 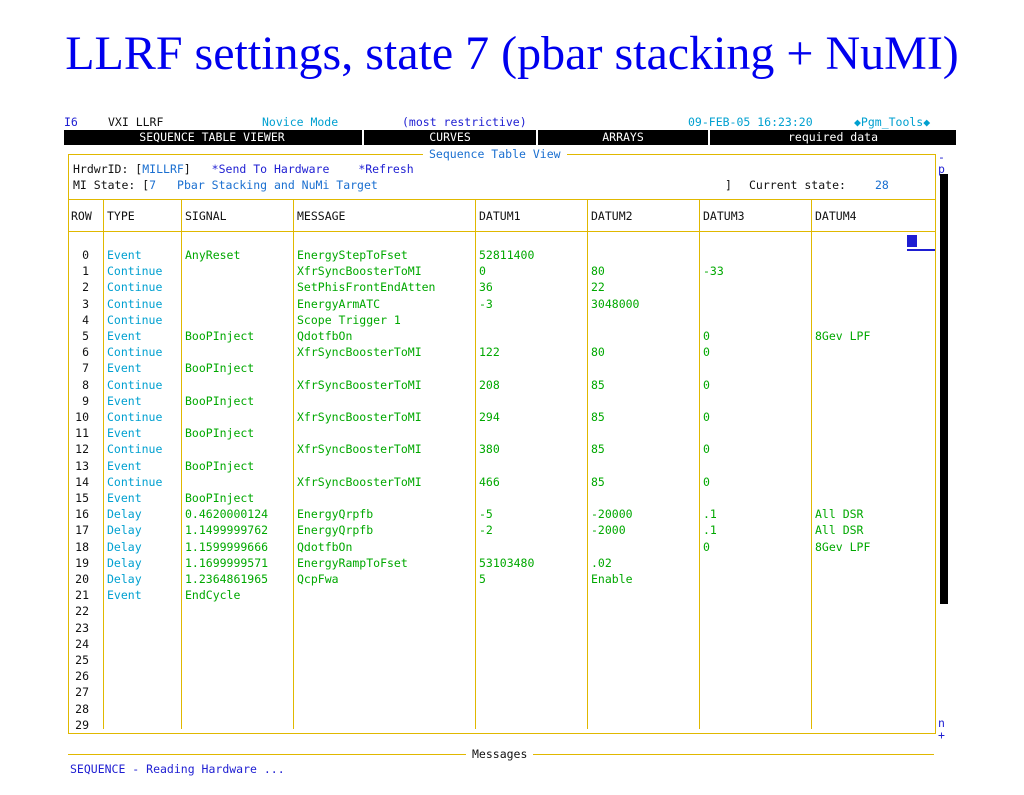 What do you see at coordinates (502, 466) in the screenshot?
I see `table-row: 13 Event BooPInject` at bounding box center [502, 466].